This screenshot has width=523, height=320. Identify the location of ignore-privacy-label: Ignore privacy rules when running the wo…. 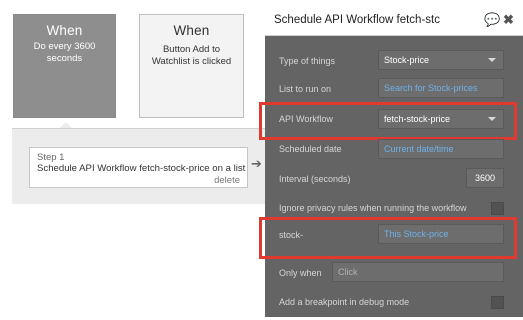
(373, 208).